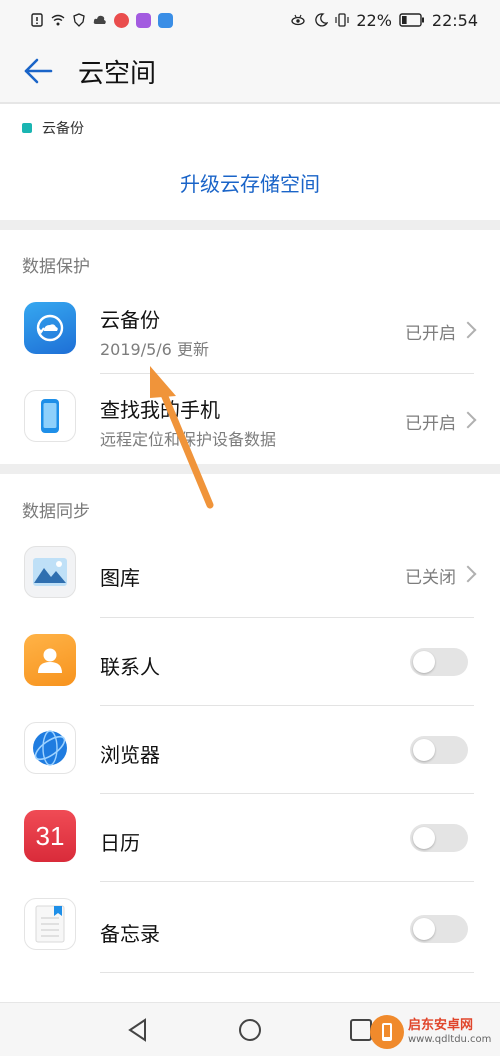 This screenshot has width=500, height=1056. Describe the element at coordinates (50, 416) in the screenshot. I see `find-phone-icon` at that location.